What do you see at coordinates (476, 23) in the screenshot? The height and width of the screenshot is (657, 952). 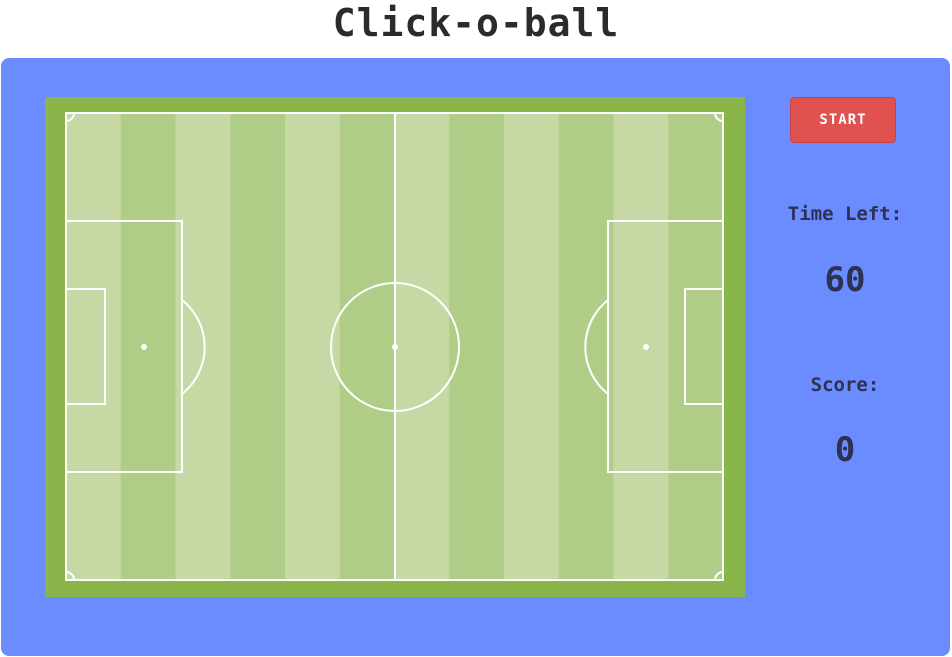 I see `game-title: Click-o-ball` at bounding box center [476, 23].